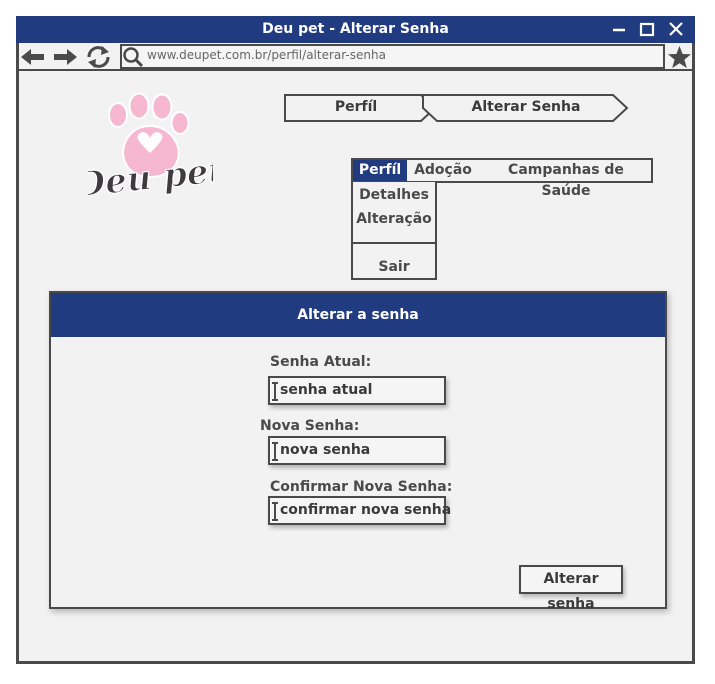 The image size is (715, 684). Describe the element at coordinates (150, 176) in the screenshot. I see `svg-text: Deu pet` at that location.